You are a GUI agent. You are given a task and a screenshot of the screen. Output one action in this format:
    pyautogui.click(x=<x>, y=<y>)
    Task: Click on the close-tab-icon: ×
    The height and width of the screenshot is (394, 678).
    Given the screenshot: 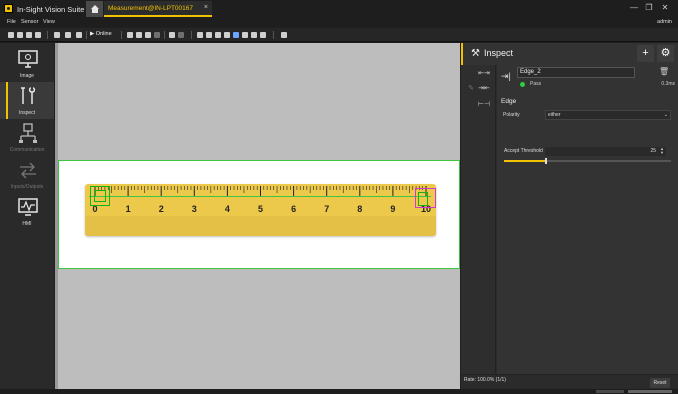 What is the action you would take?
    pyautogui.click(x=206, y=7)
    